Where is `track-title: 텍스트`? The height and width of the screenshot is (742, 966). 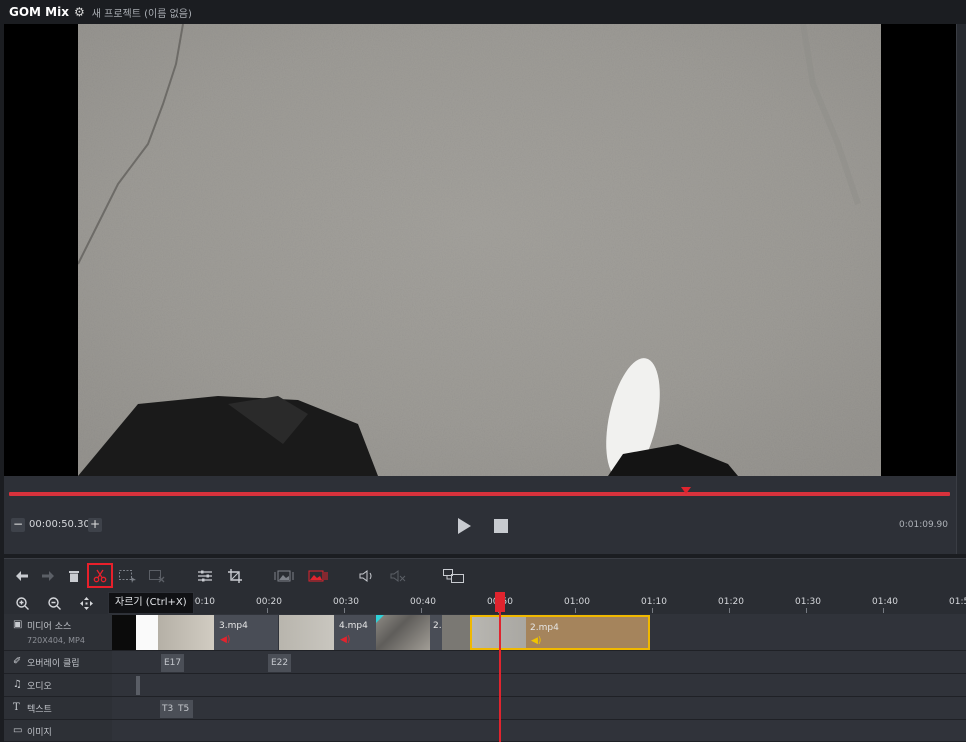
track-title: 텍스트 is located at coordinates (39, 710).